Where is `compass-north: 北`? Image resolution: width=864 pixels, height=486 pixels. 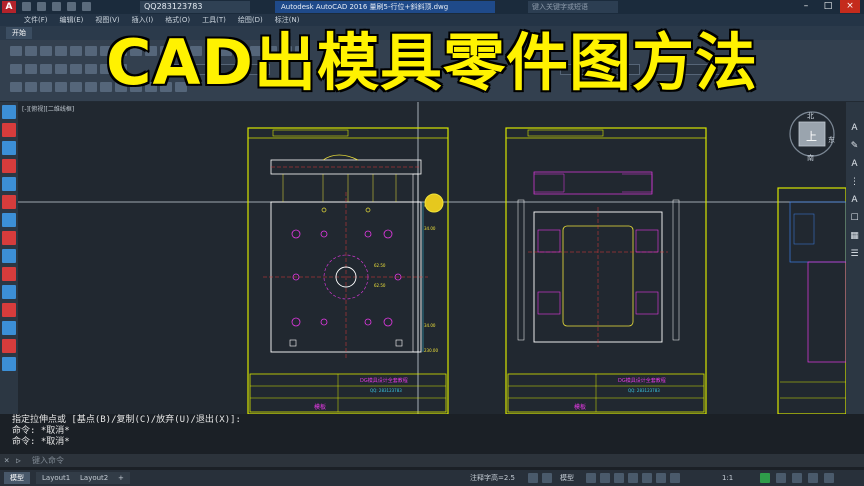 compass-north: 北 is located at coordinates (810, 116).